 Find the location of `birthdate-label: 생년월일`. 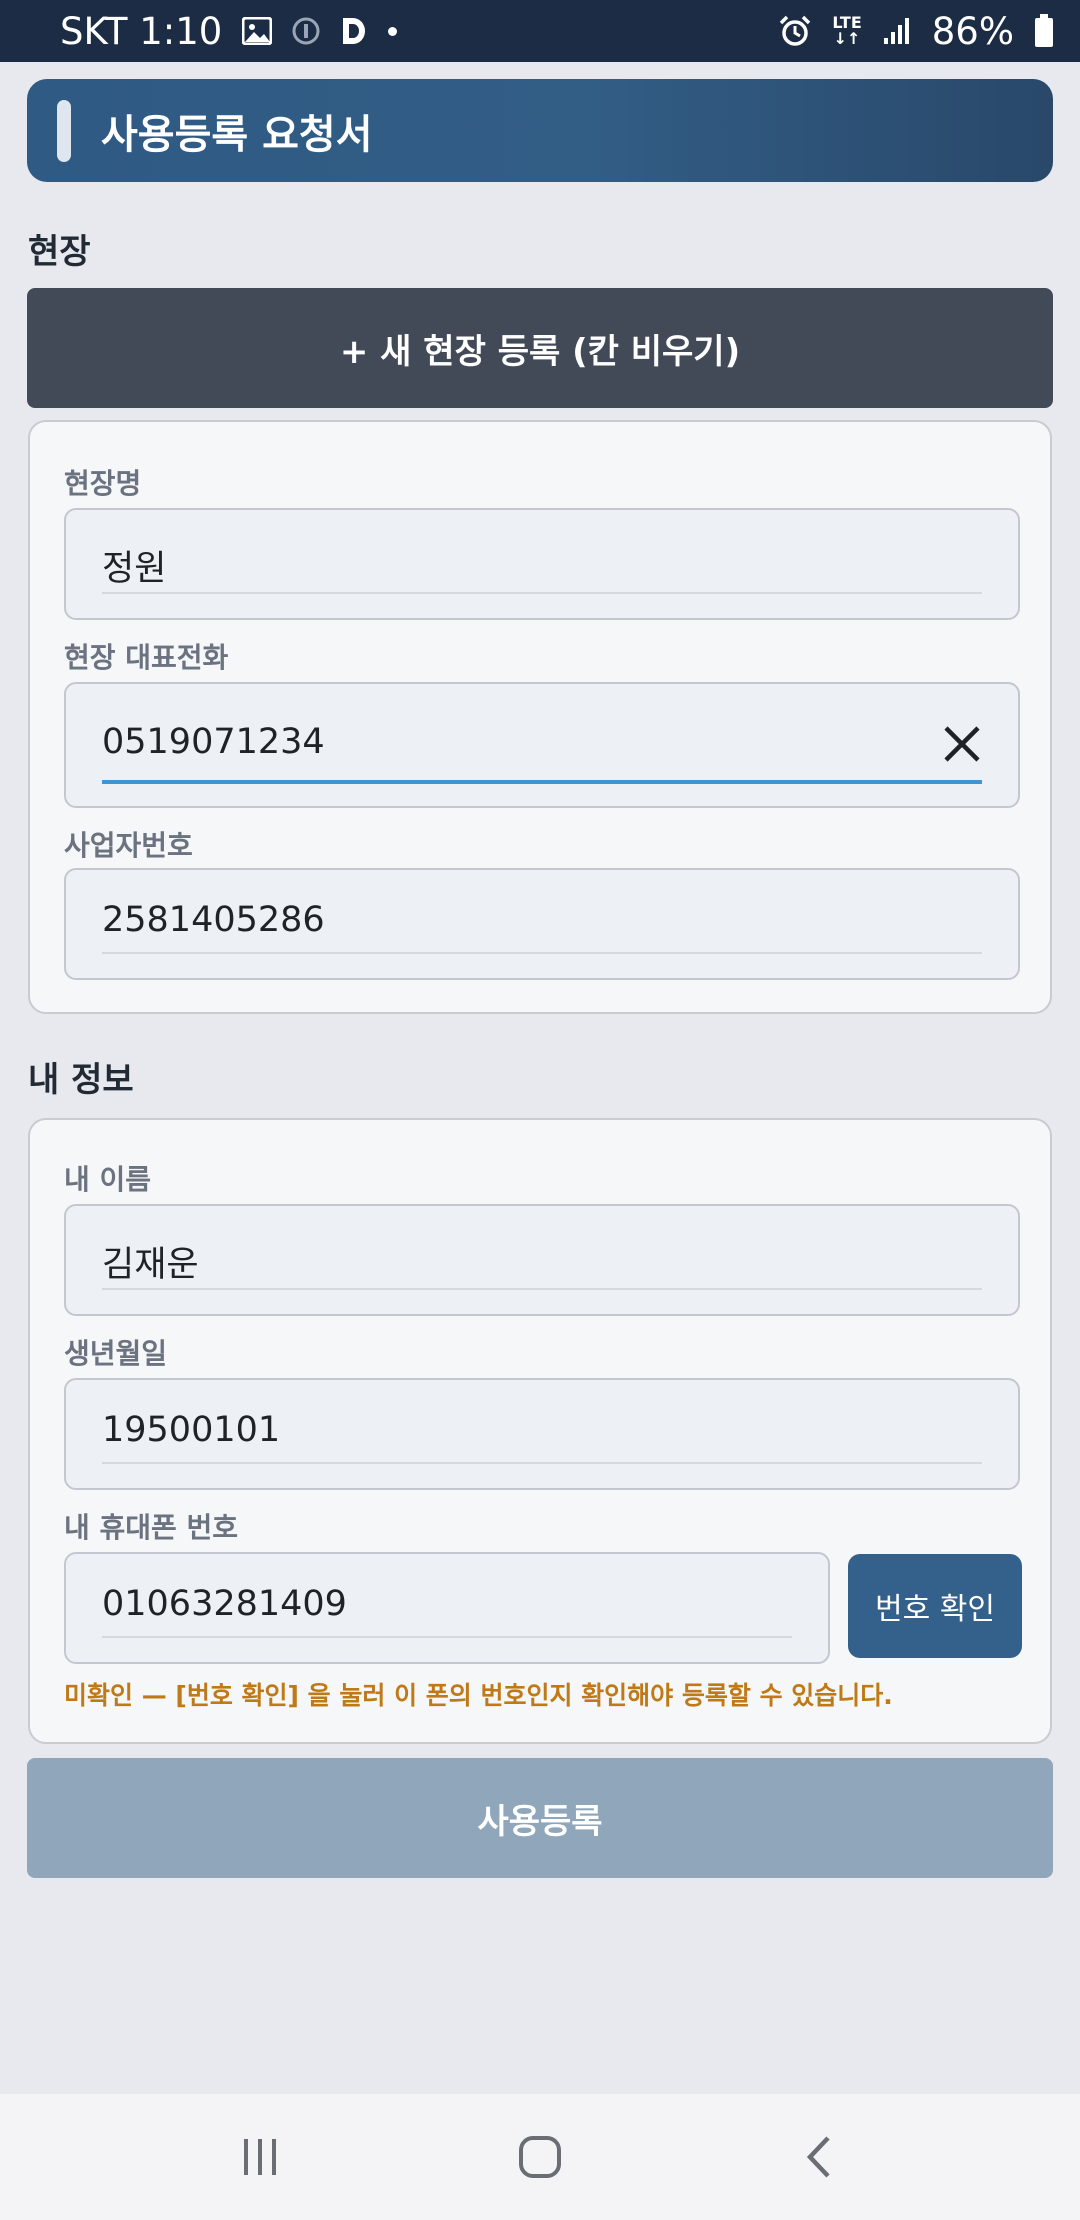

birthdate-label: 생년월일 is located at coordinates (116, 1353).